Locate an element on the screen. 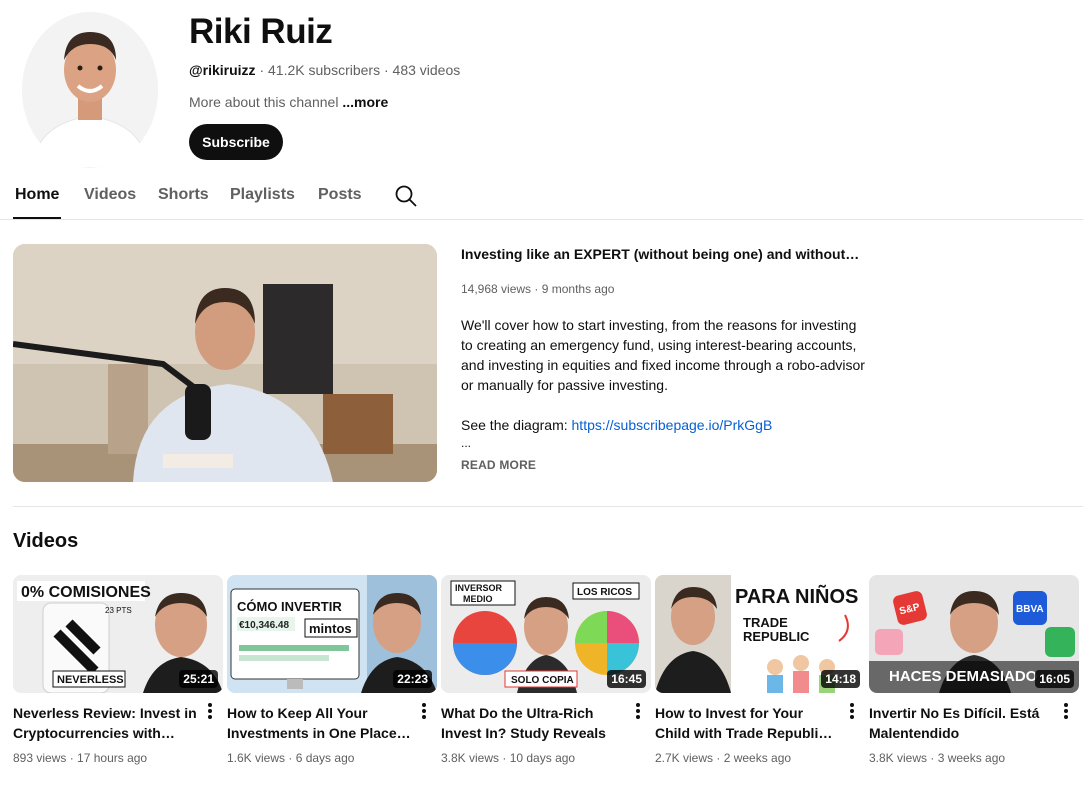 This screenshot has width=1083, height=787. video-thumbnail: PARA NIÑOS TRADE REPUBLIC 14:18 is located at coordinates (760, 634).